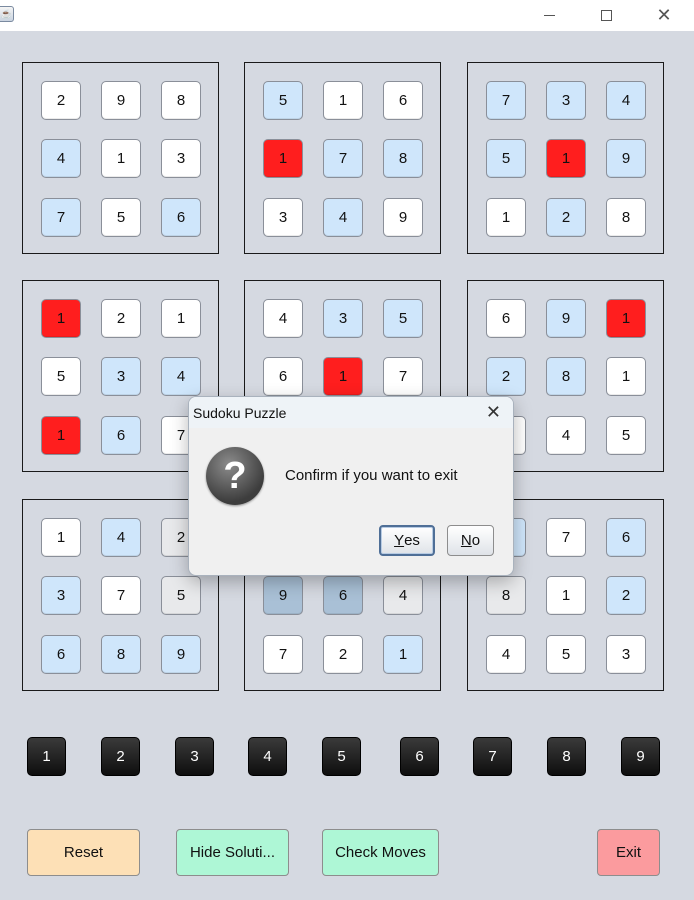 Image resolution: width=694 pixels, height=900 pixels. I want to click on yes-button: Yes, so click(407, 540).